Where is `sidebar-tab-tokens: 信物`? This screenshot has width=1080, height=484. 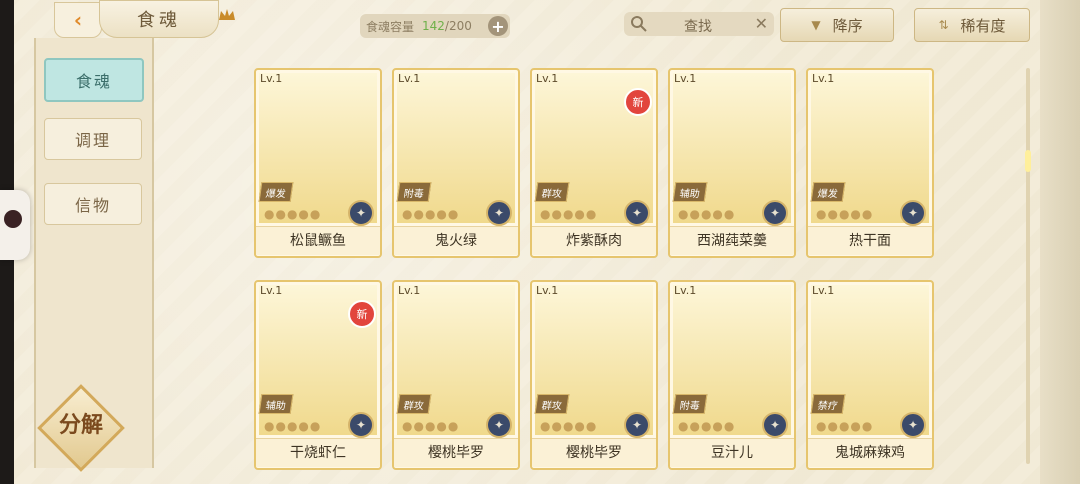
sidebar-tab-tokens: 信物 is located at coordinates (93, 204).